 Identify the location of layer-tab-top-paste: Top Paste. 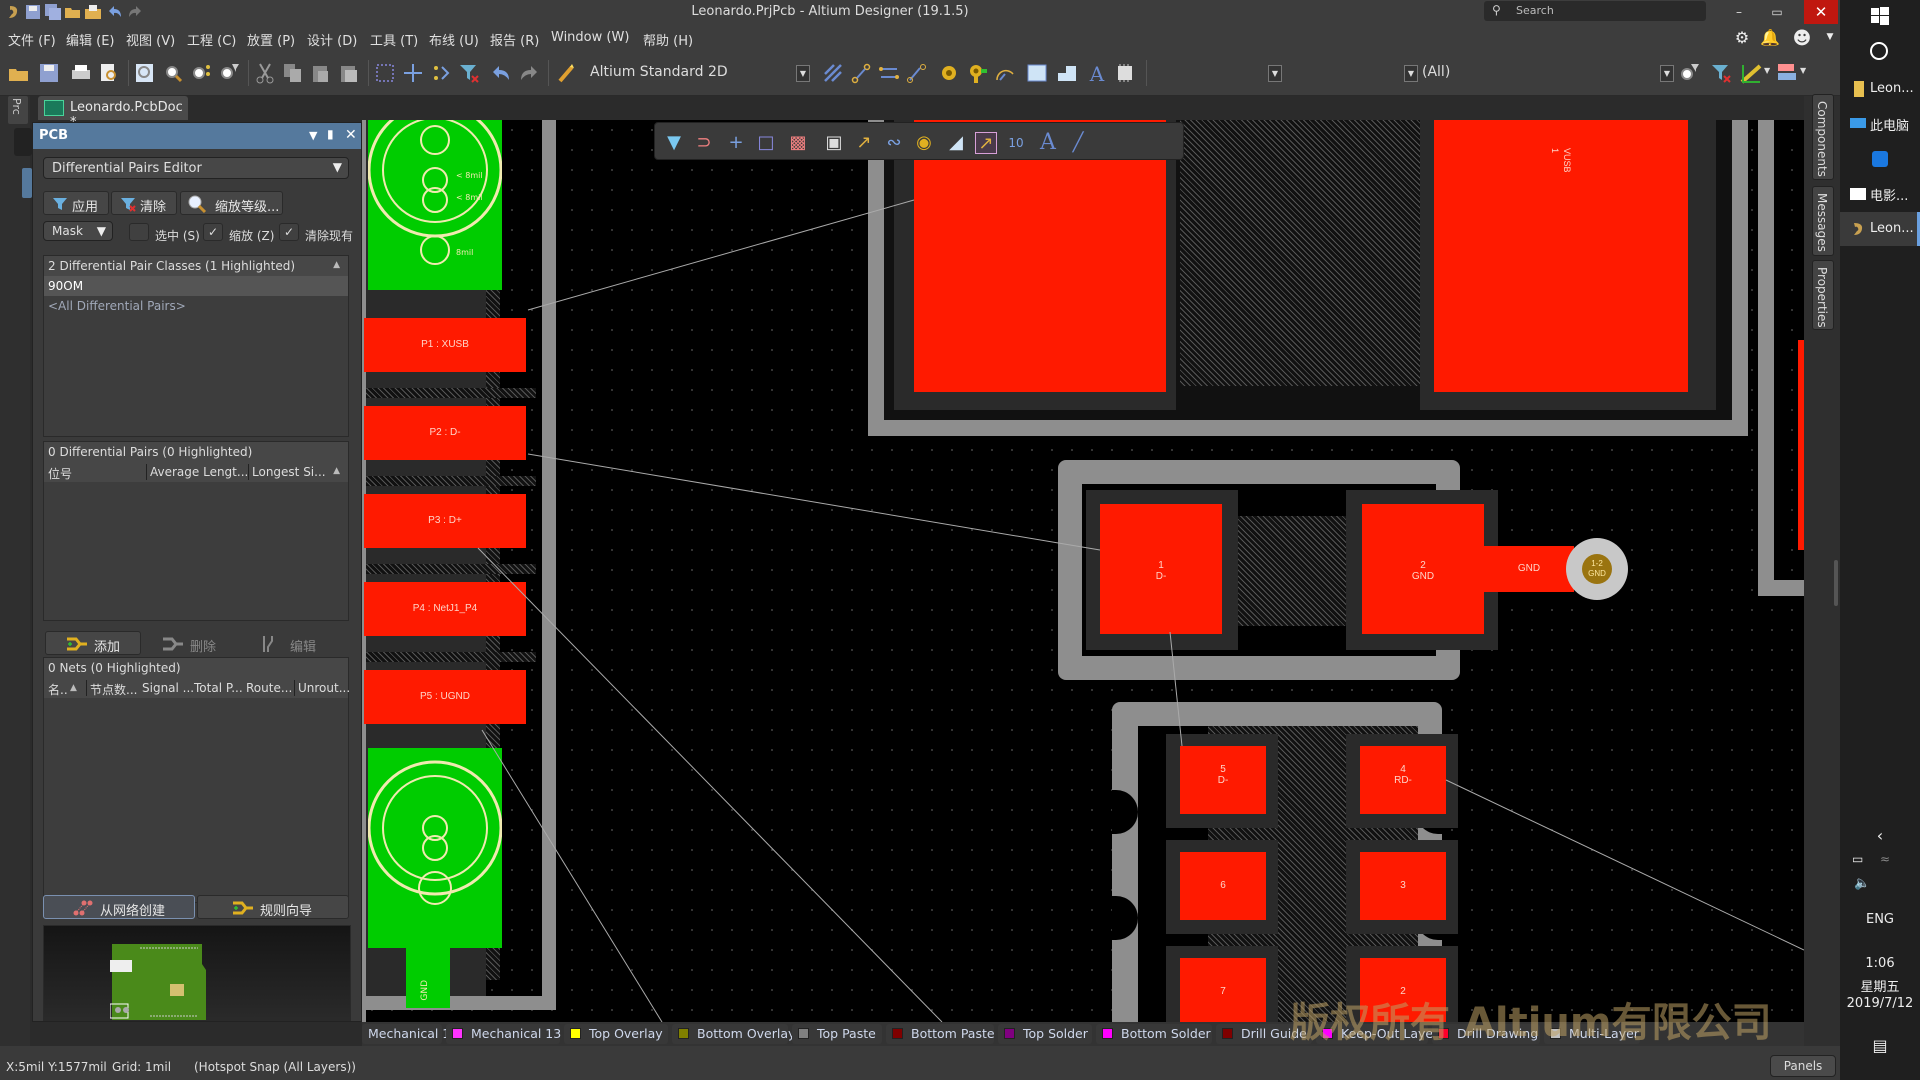
(837, 1034).